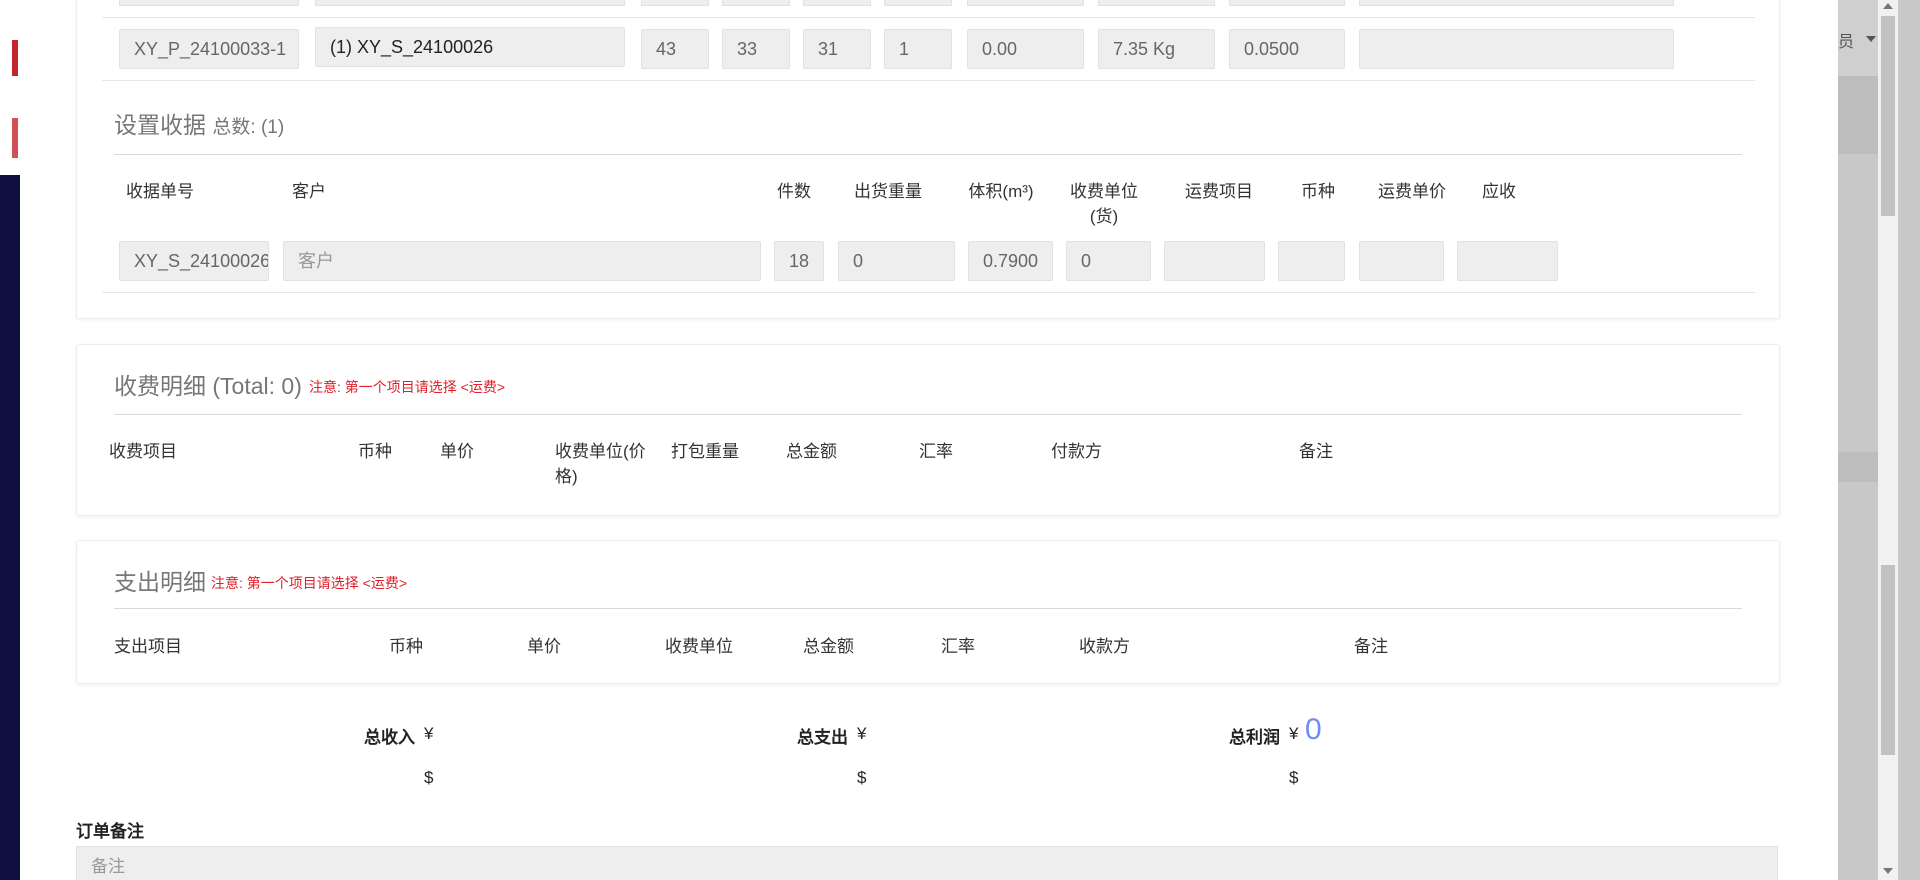  What do you see at coordinates (918, 49) in the screenshot?
I see `qty-field: 1` at bounding box center [918, 49].